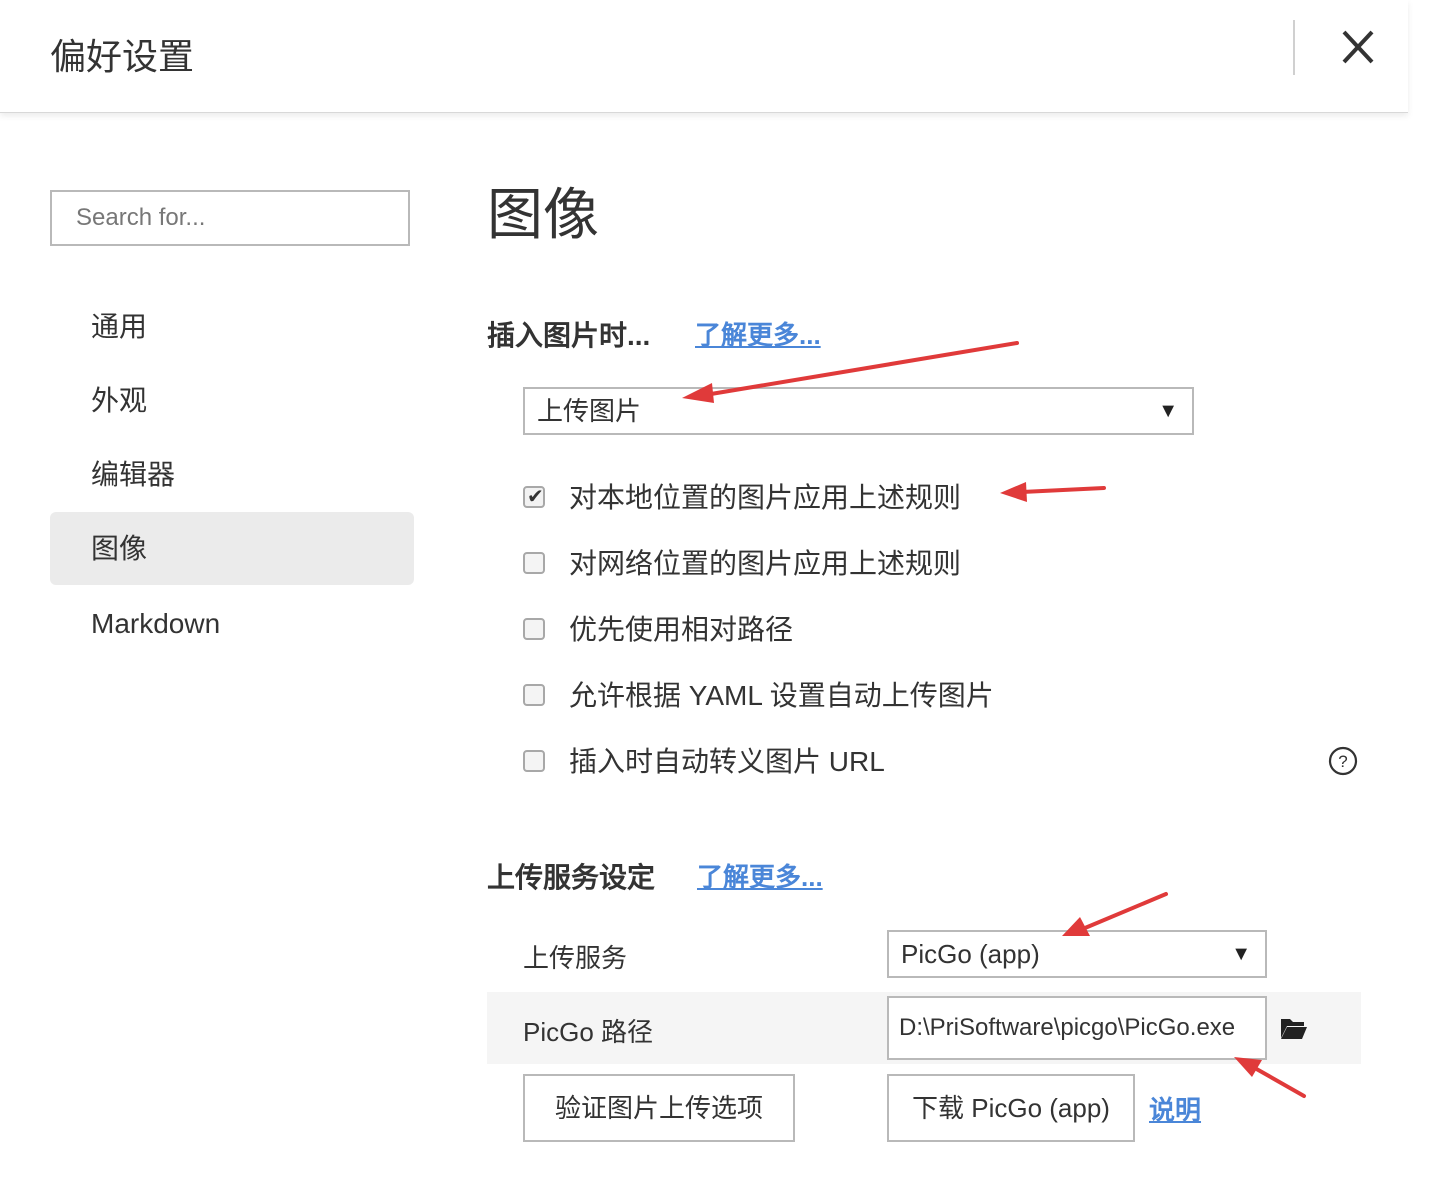 The height and width of the screenshot is (1192, 1438). I want to click on page-title: 图像, so click(543, 214).